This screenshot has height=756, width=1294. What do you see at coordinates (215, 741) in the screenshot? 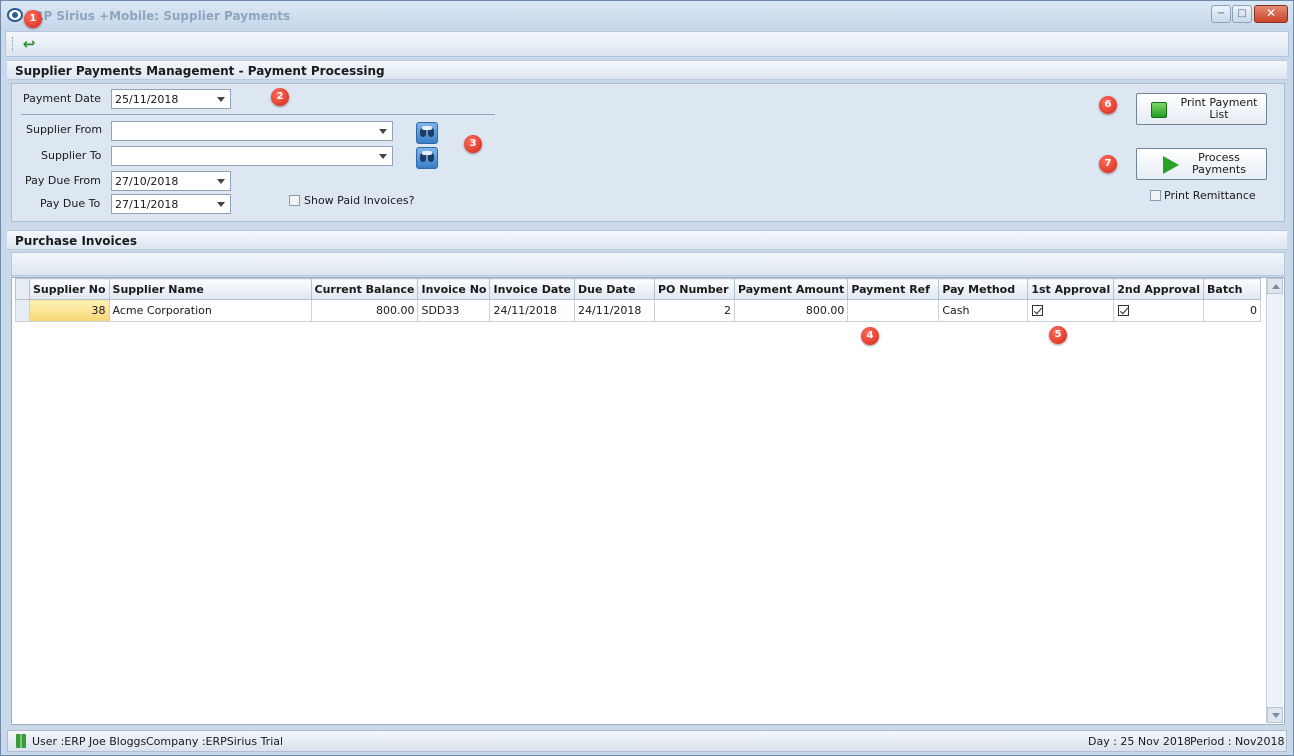
I see `status-company: Company :ERPSirius Trial` at bounding box center [215, 741].